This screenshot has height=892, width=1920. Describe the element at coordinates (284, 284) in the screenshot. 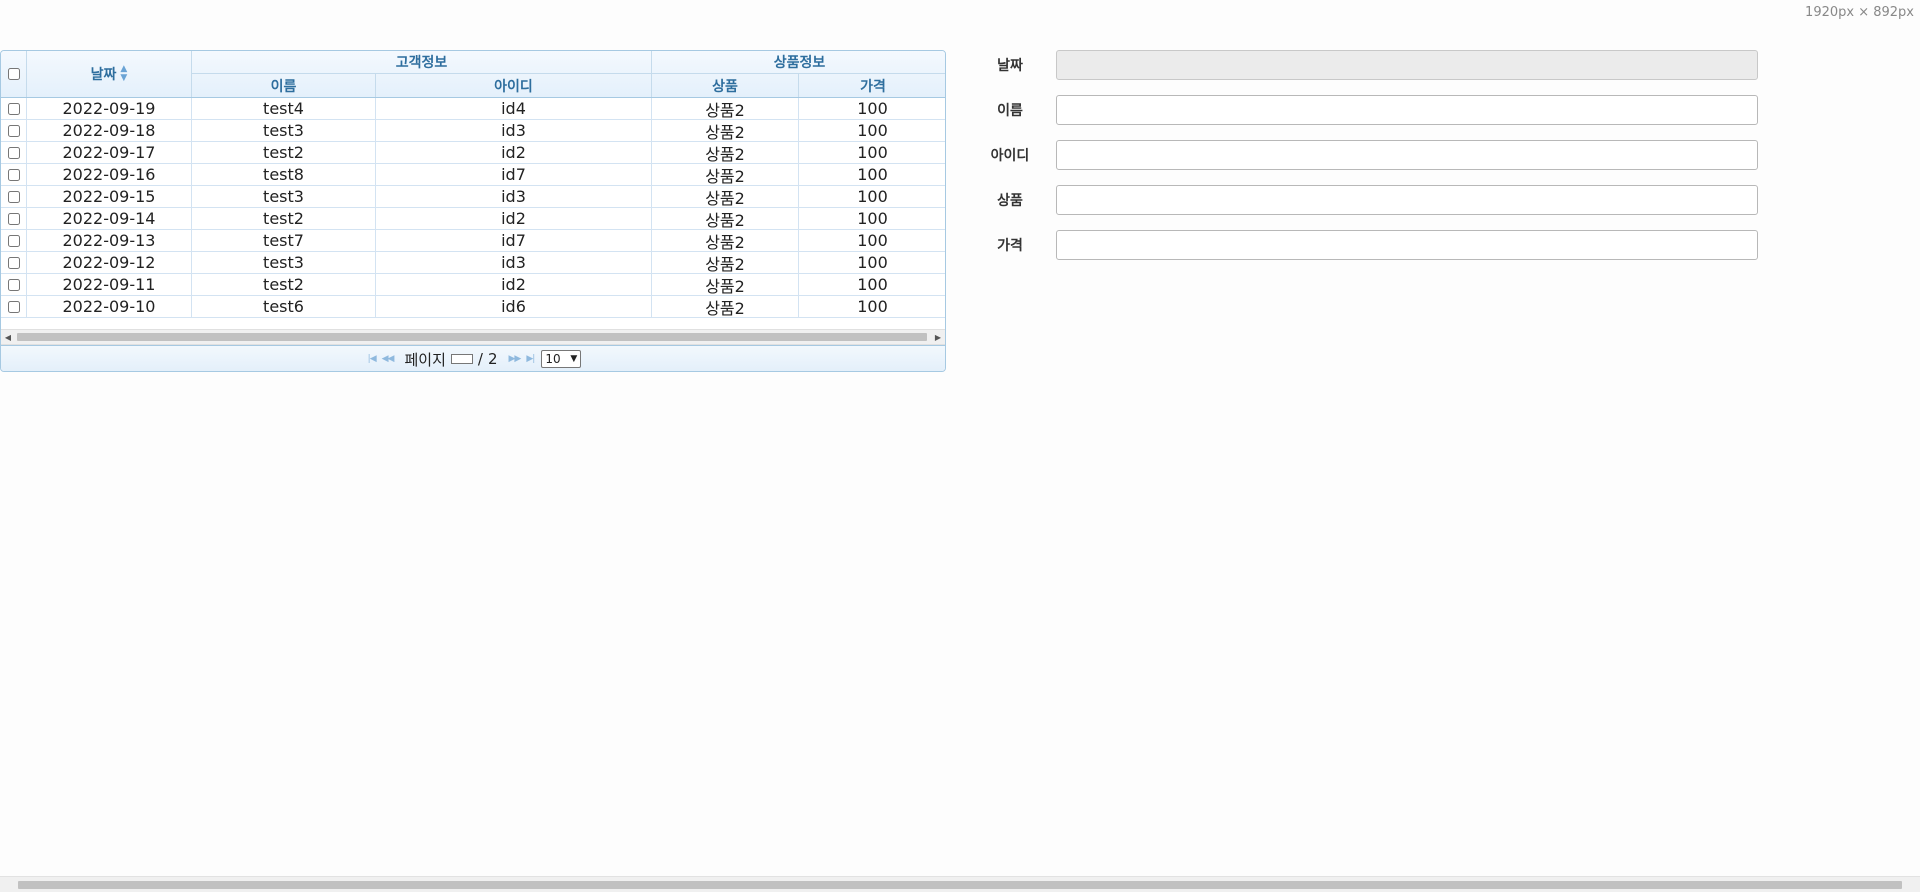

I see `cell-name: test2` at that location.